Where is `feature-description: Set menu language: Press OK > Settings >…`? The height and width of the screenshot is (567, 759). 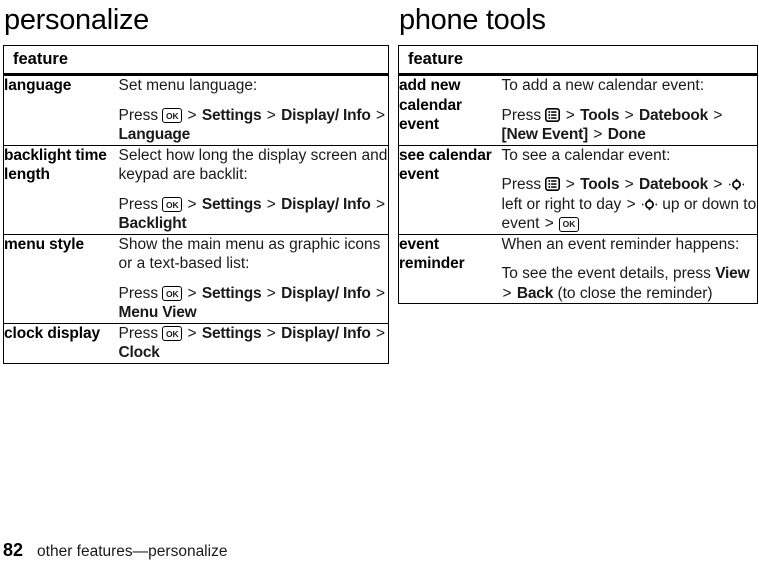 feature-description: Set menu language: Press OK > Settings >… is located at coordinates (254, 110).